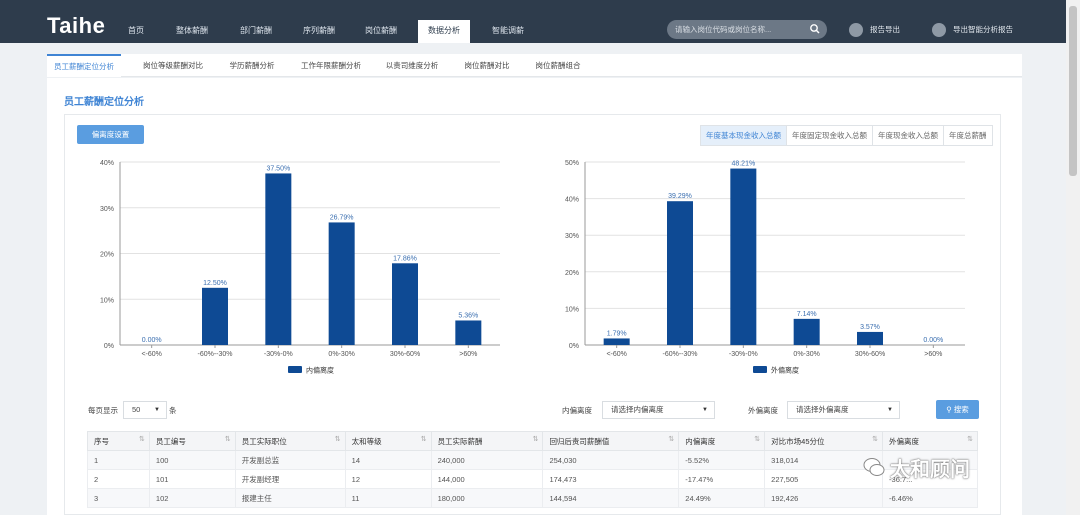  What do you see at coordinates (722, 441) in the screenshot?
I see `col-header-inner-deviation: 内偏离度 ⇅` at bounding box center [722, 441].